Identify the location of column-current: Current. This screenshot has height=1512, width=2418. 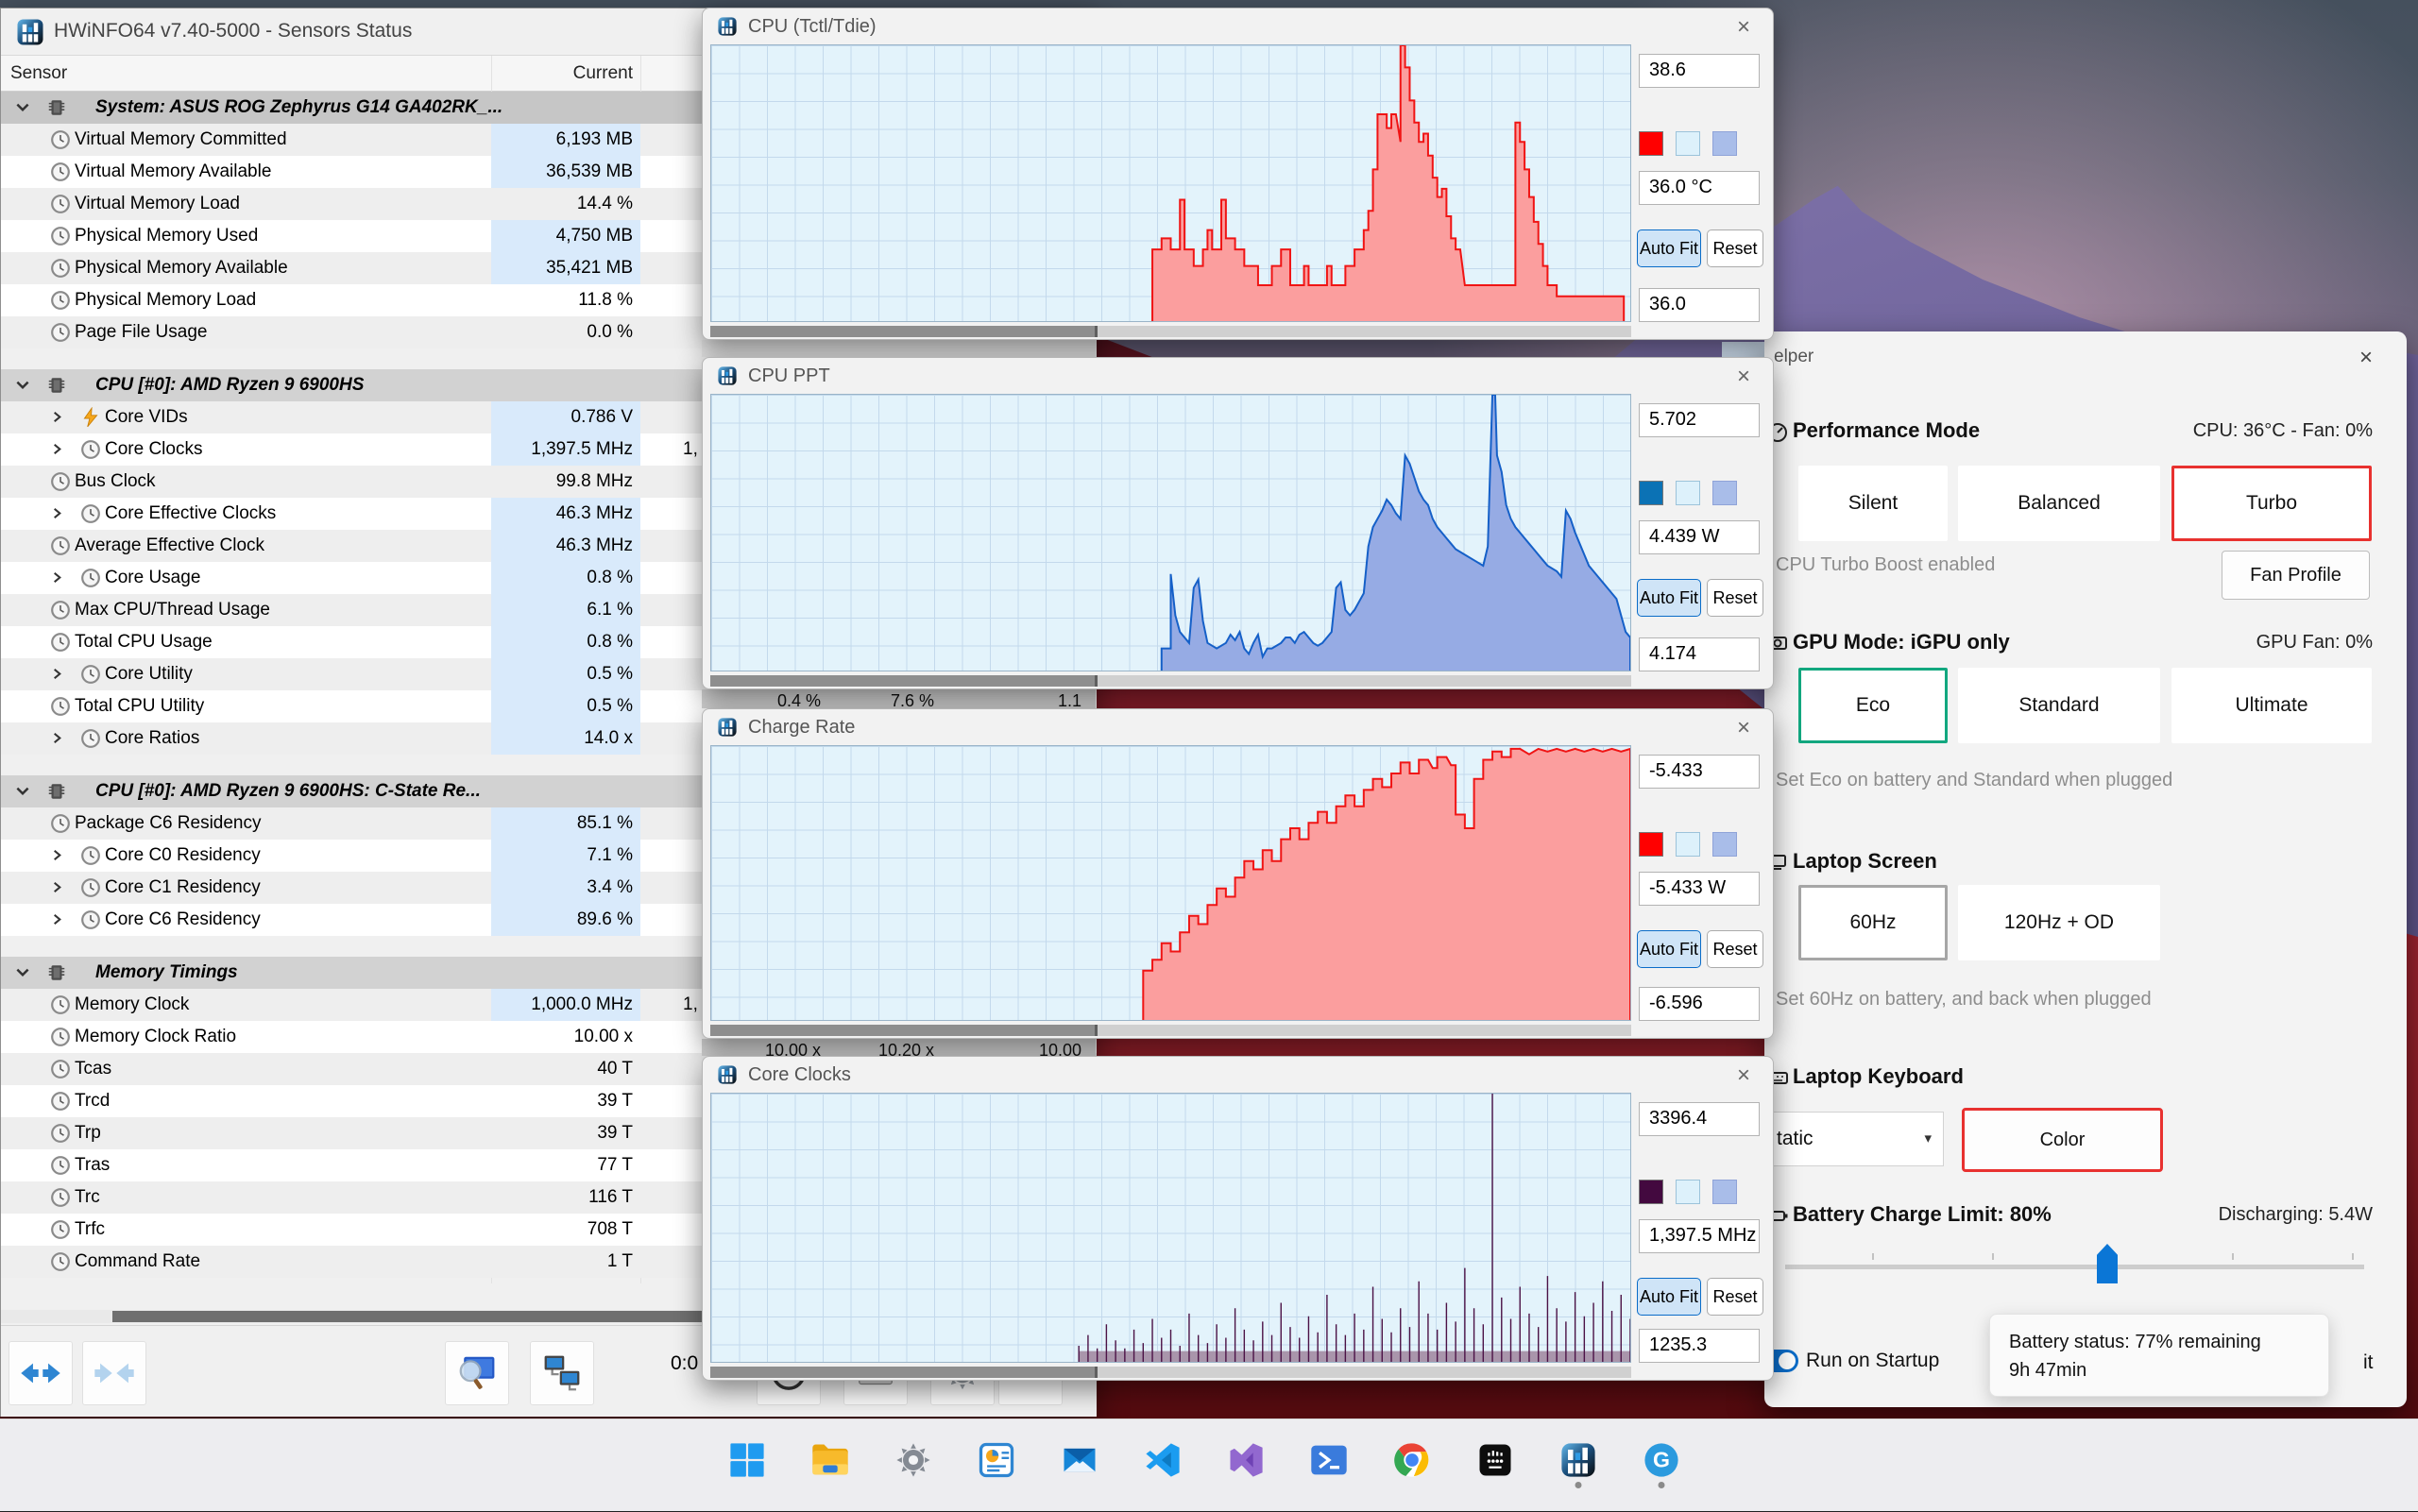
(562, 73).